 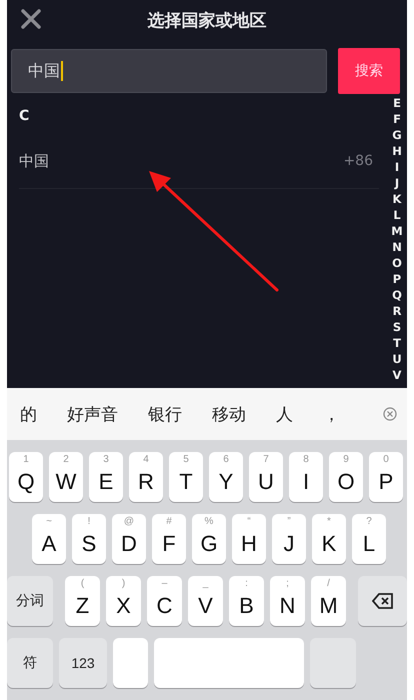 I want to click on keyboard-key: 2 W, so click(x=66, y=477).